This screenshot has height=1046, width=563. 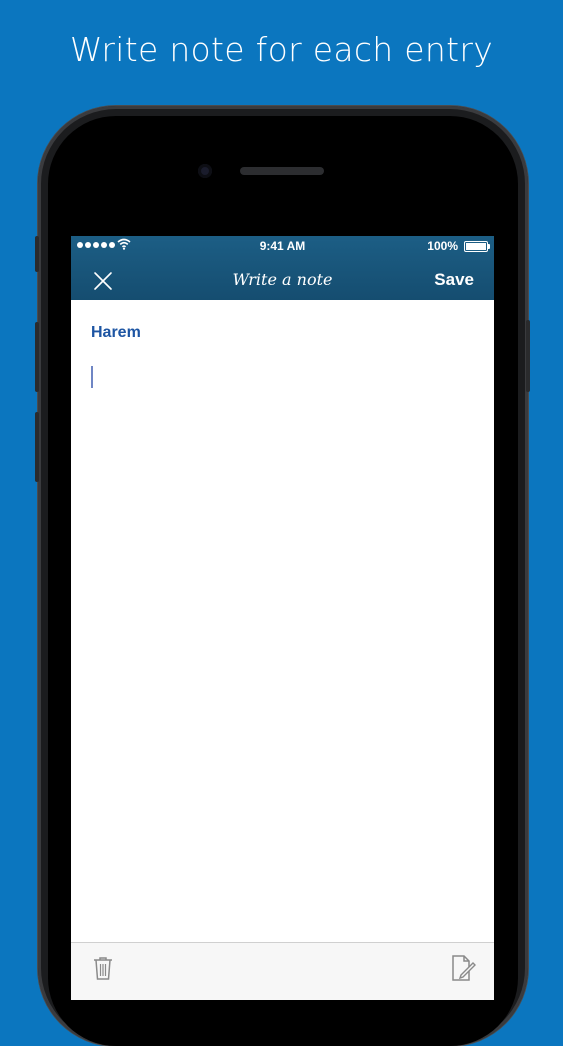 I want to click on compose-icon, so click(x=463, y=968).